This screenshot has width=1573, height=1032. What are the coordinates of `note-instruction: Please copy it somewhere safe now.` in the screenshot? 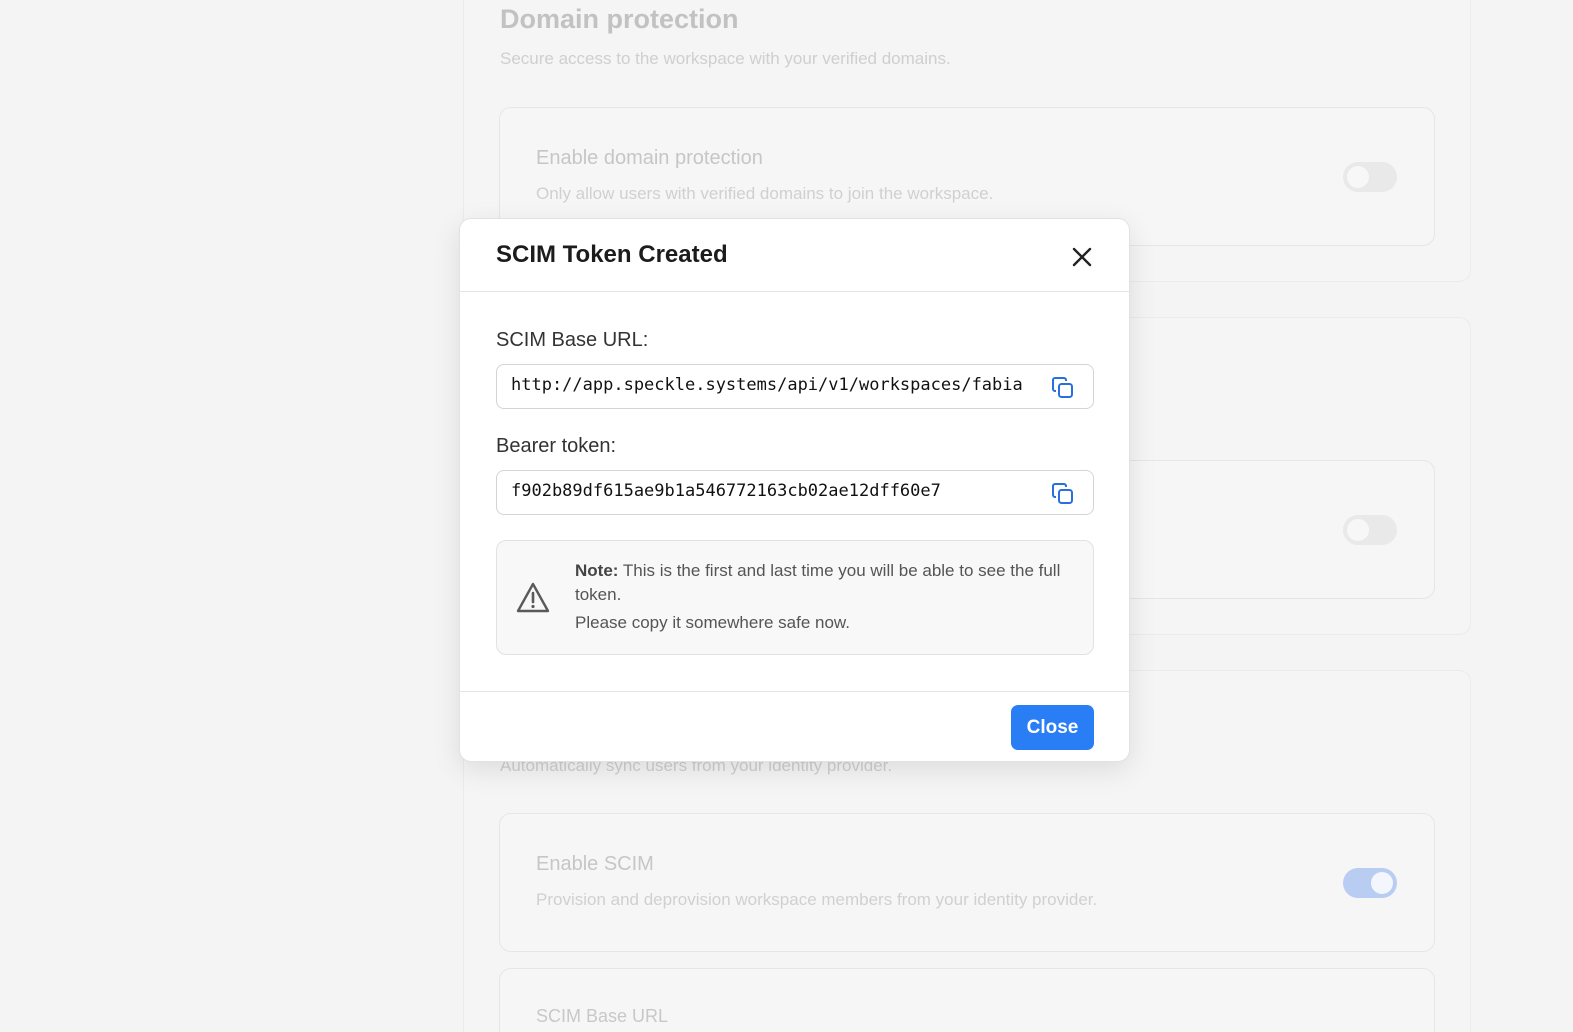 It's located at (712, 622).